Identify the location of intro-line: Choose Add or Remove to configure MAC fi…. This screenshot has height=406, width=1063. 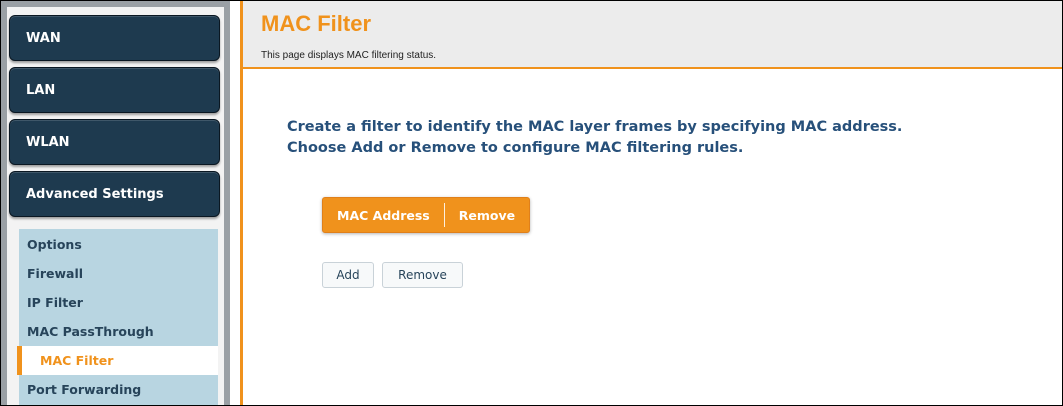
(515, 148).